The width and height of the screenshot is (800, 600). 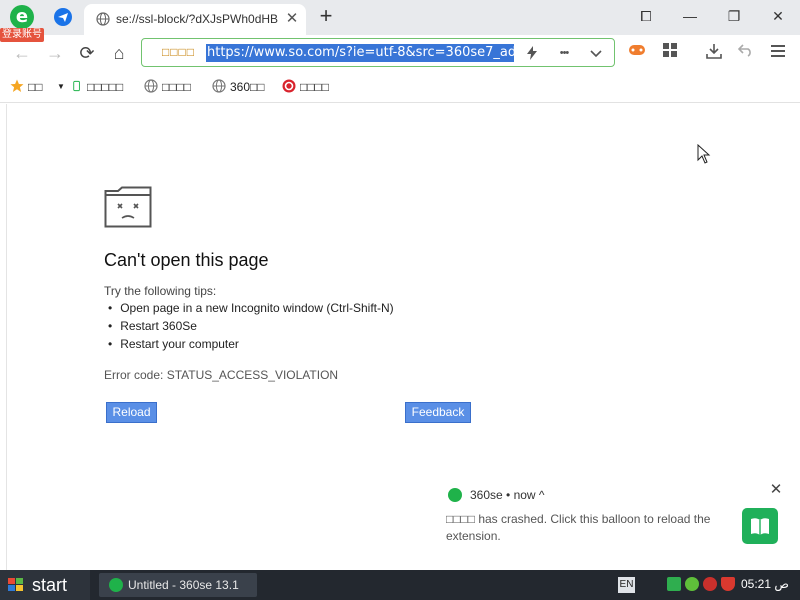 I want to click on tips-heading: Try the following tips:, so click(x=160, y=291).